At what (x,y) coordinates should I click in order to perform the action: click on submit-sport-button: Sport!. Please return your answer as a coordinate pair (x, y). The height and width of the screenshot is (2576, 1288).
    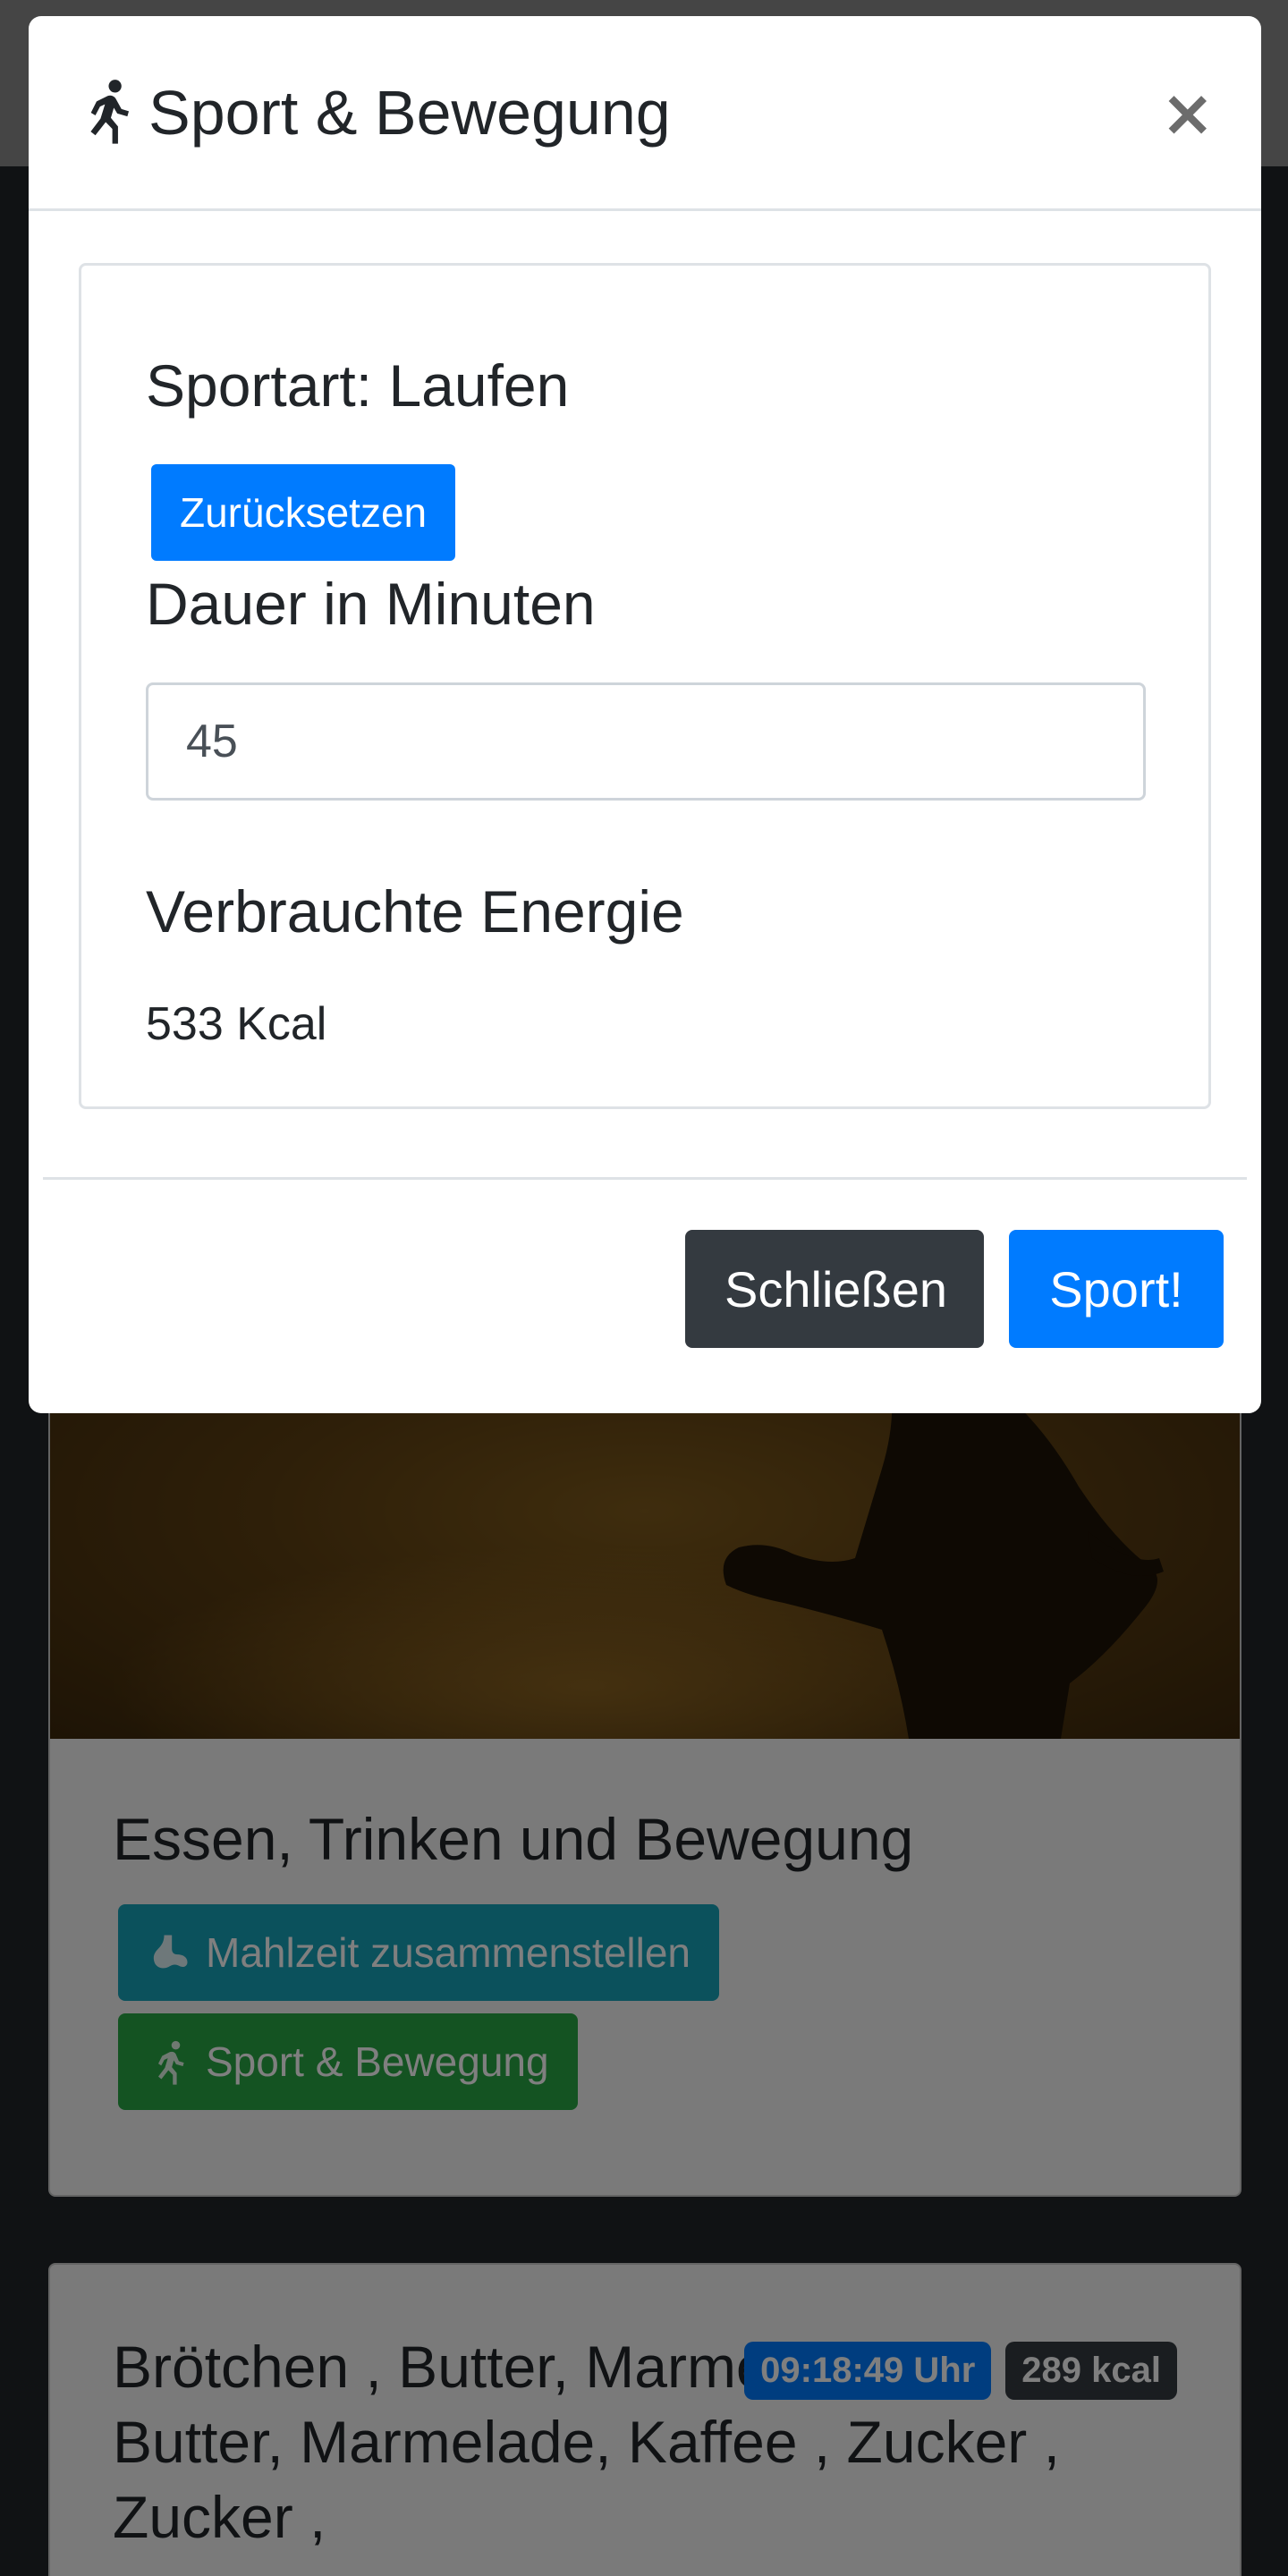
    Looking at the image, I should click on (1116, 1289).